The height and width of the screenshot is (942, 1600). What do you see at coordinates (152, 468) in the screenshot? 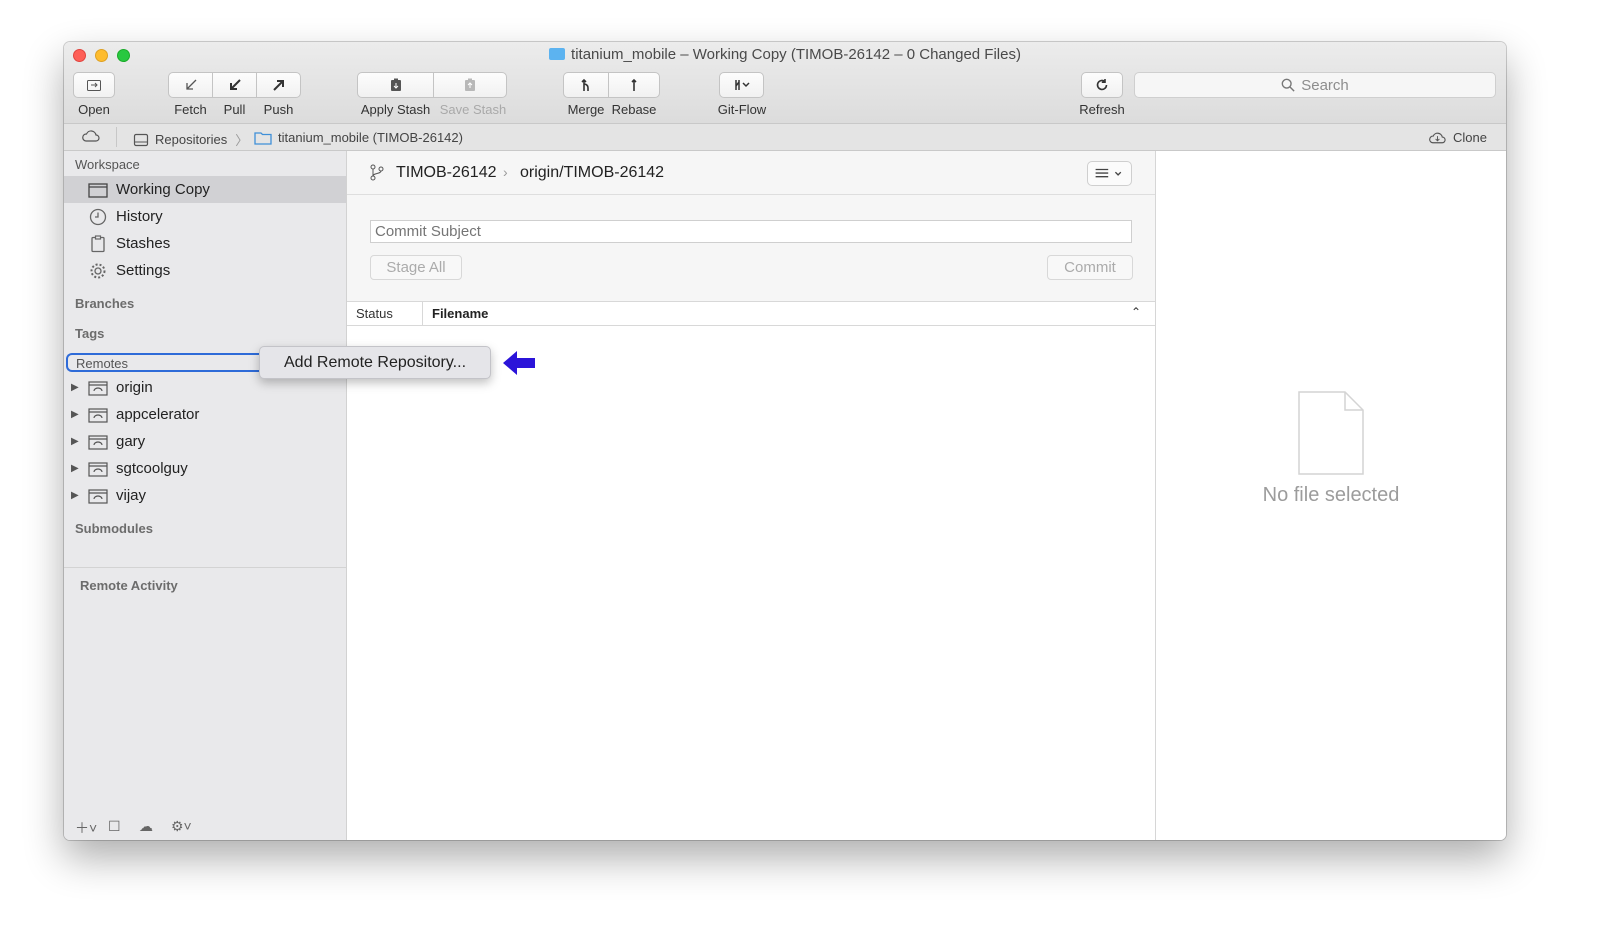
I see `remote-label: sgtcoolguy` at bounding box center [152, 468].